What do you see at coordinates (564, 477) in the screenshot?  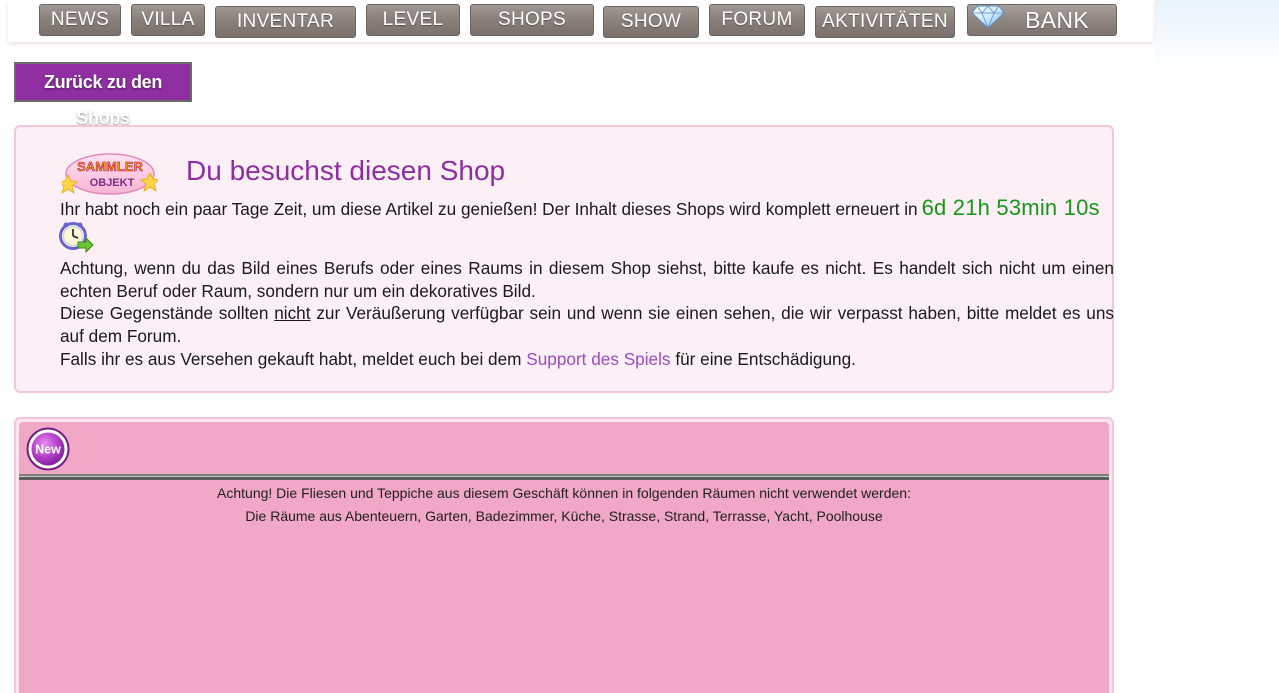 I see `panel-divider` at bounding box center [564, 477].